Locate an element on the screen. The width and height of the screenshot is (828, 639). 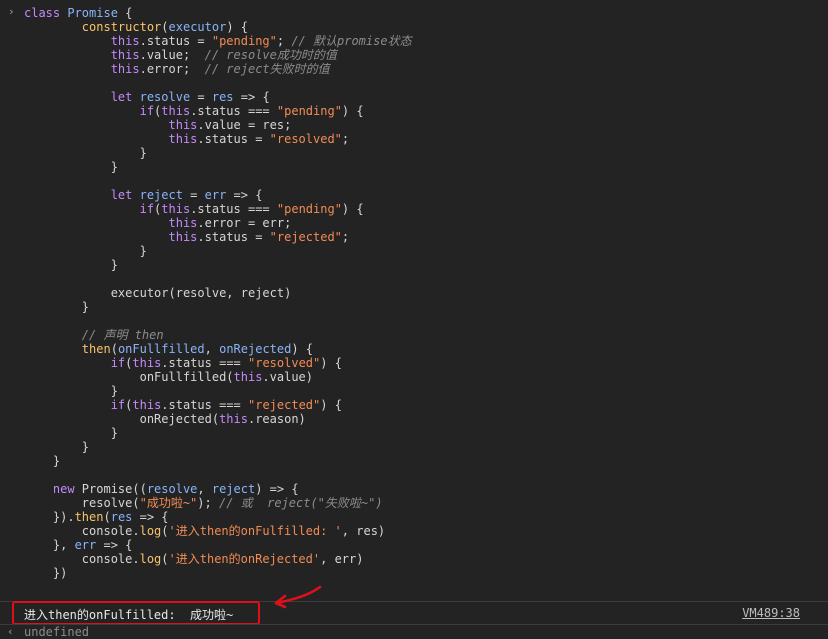
code-token: (( is located at coordinates (139, 489).